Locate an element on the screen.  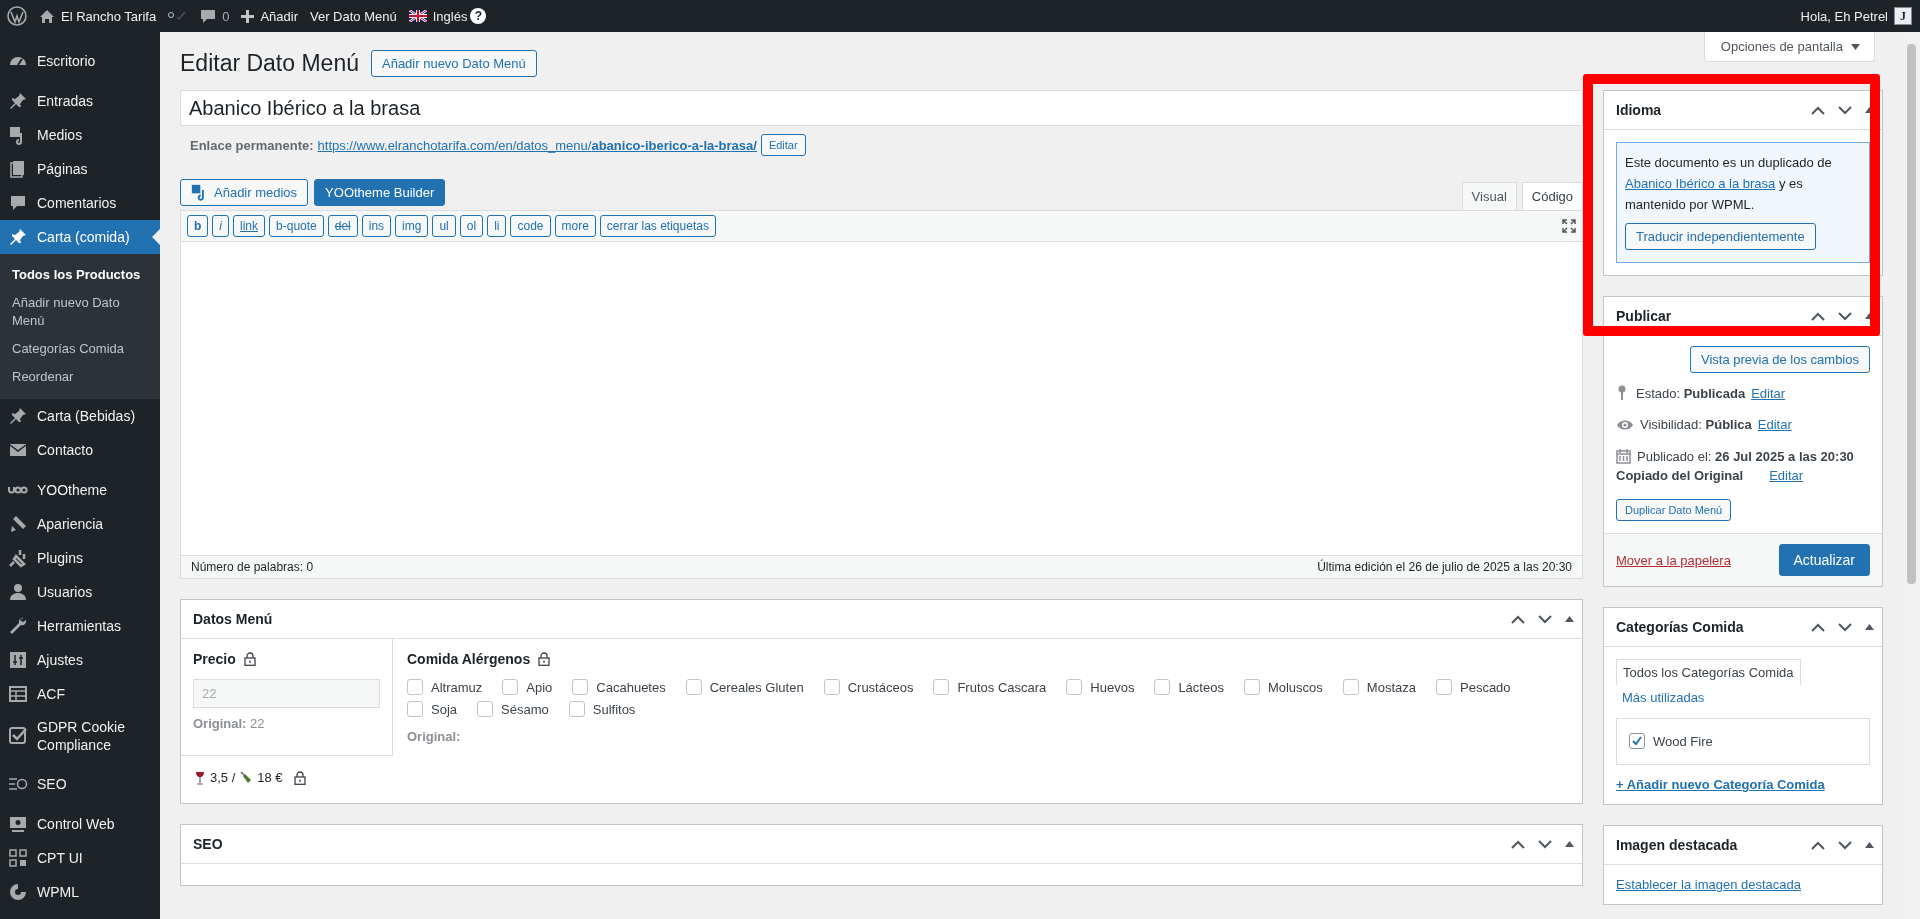
sidebar-item: ACF is located at coordinates (80, 694).